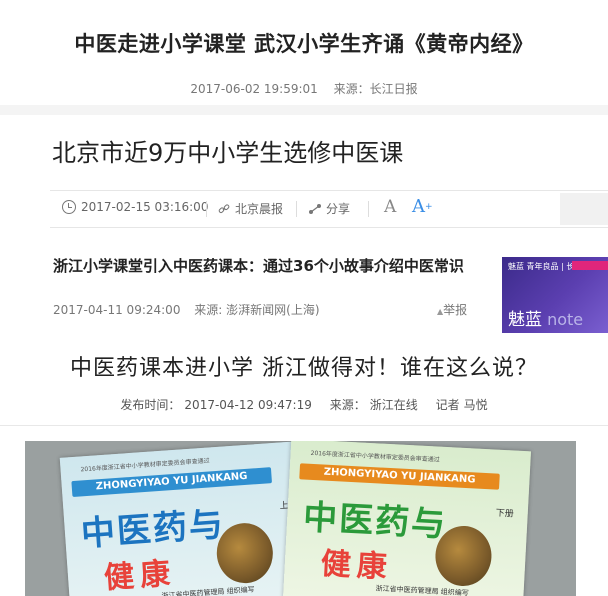 This screenshot has height=596, width=608. What do you see at coordinates (304, 425) in the screenshot?
I see `divider` at bounding box center [304, 425].